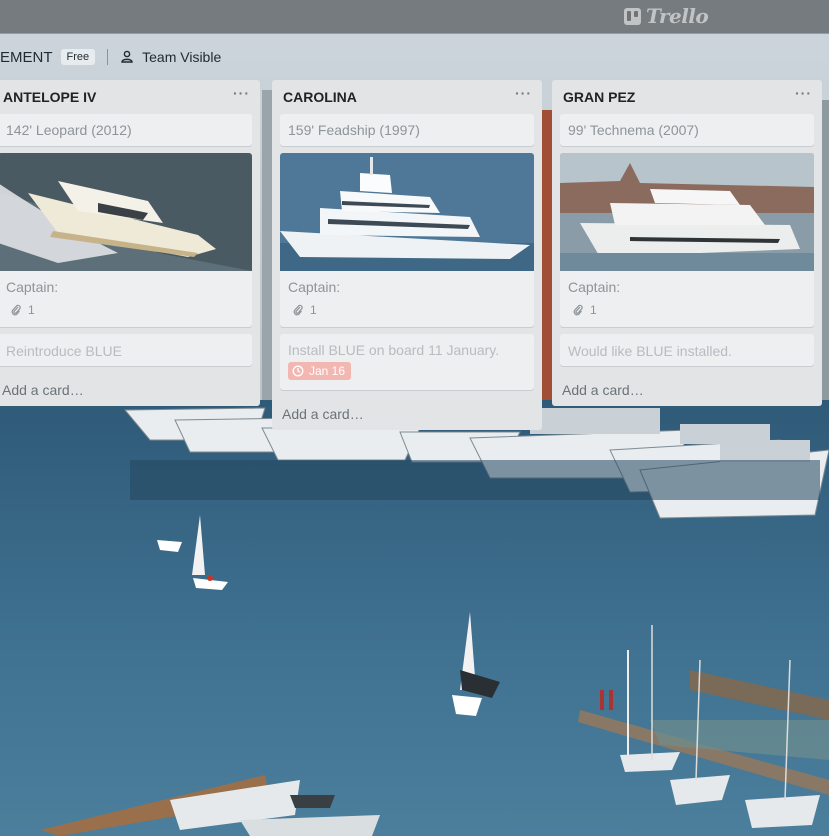  Describe the element at coordinates (414, 17) in the screenshot. I see `top-header-bar: Trello` at that location.